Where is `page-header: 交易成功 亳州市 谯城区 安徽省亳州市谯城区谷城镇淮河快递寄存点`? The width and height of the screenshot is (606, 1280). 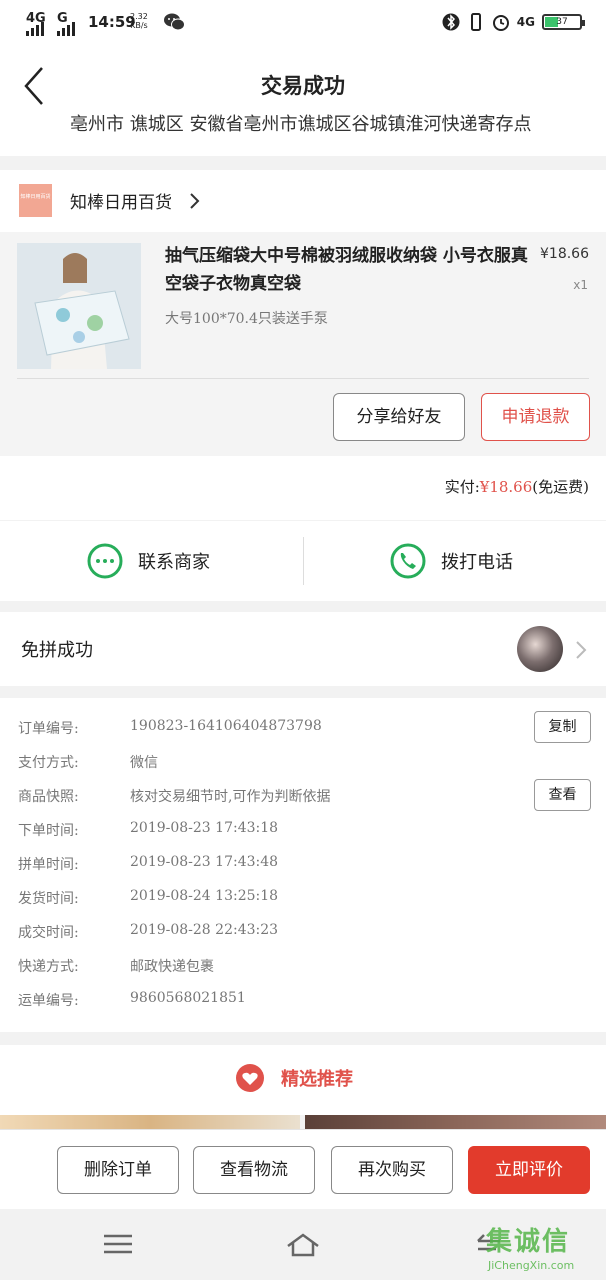 page-header: 交易成功 亳州市 谯城区 安徽省亳州市谯城区谷城镇淮河快递寄存点 is located at coordinates (303, 101).